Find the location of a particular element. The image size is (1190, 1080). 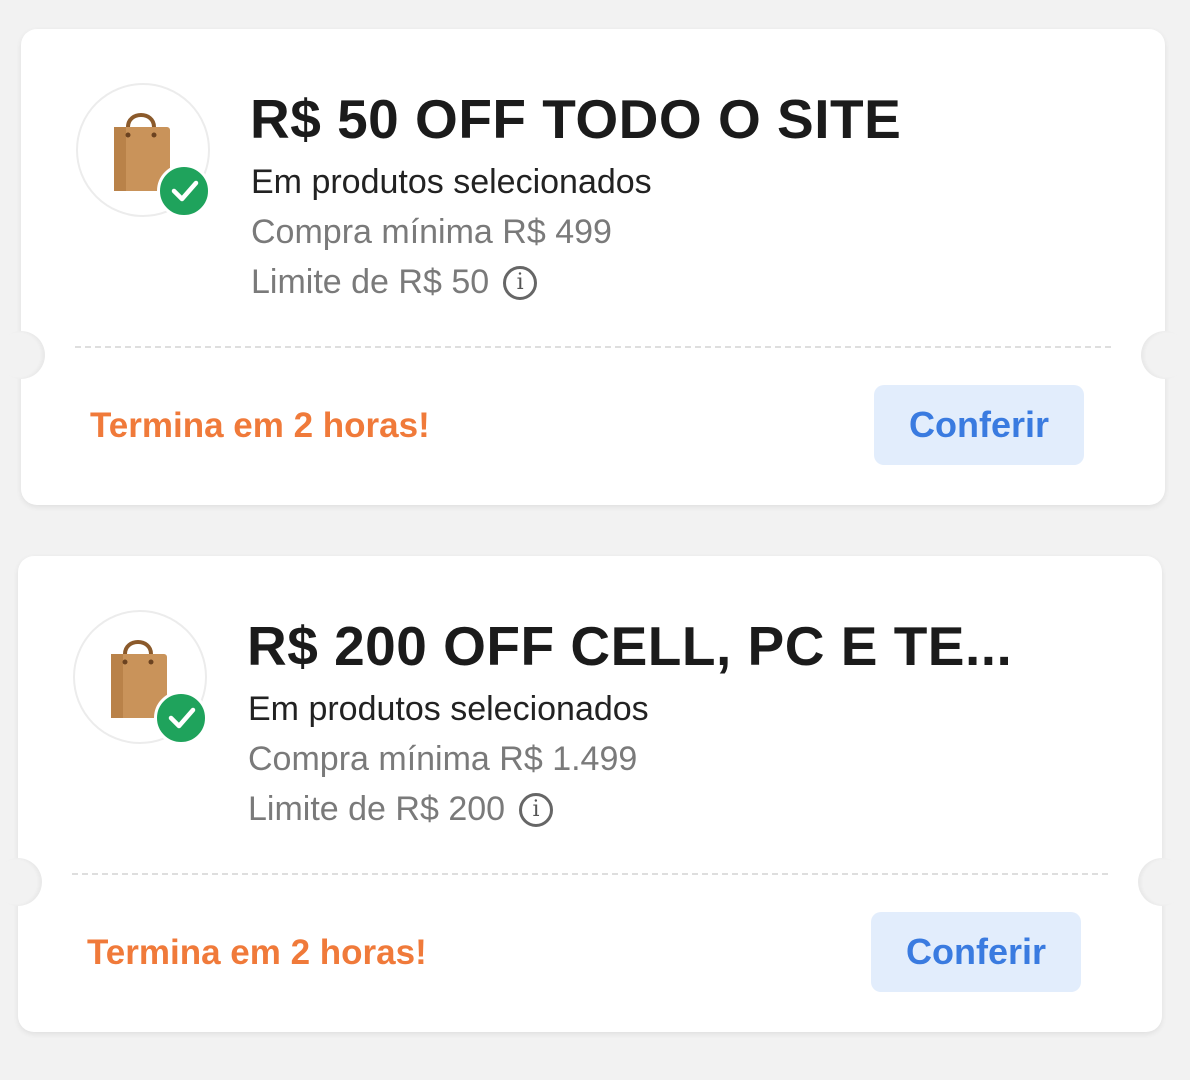

minimum-purchase: Compra mínima R$ 1.499 is located at coordinates (443, 759).